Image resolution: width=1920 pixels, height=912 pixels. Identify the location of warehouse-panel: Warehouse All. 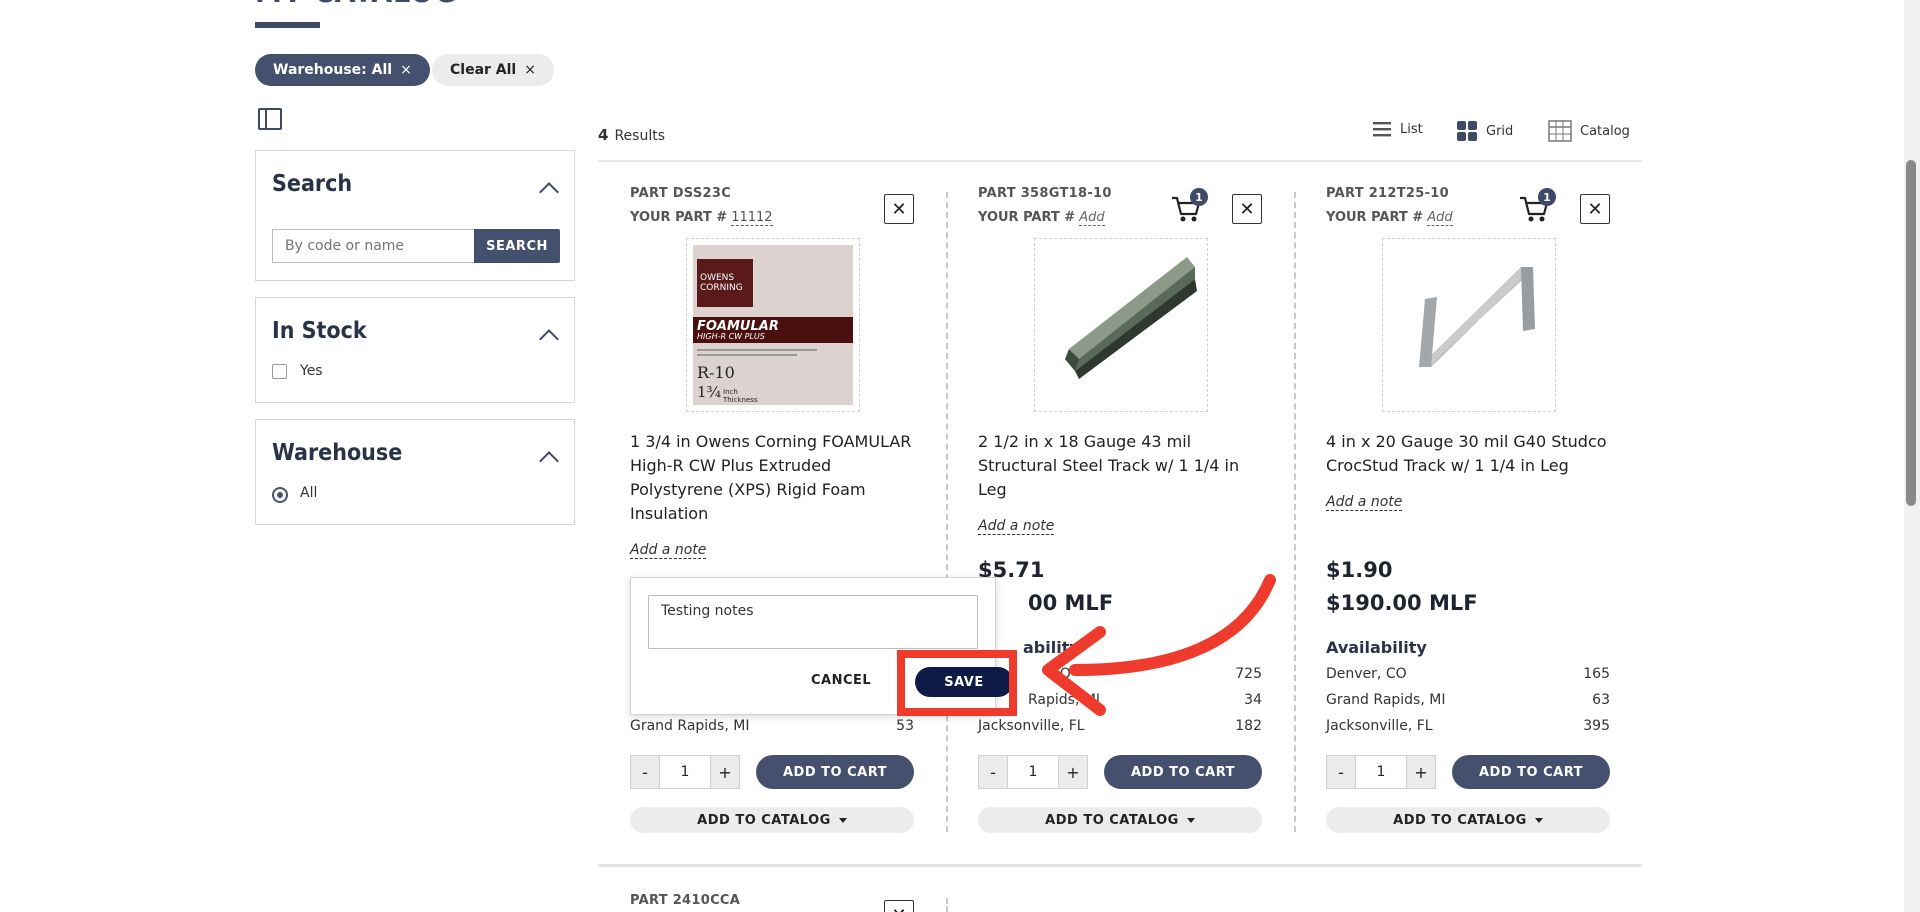
(415, 472).